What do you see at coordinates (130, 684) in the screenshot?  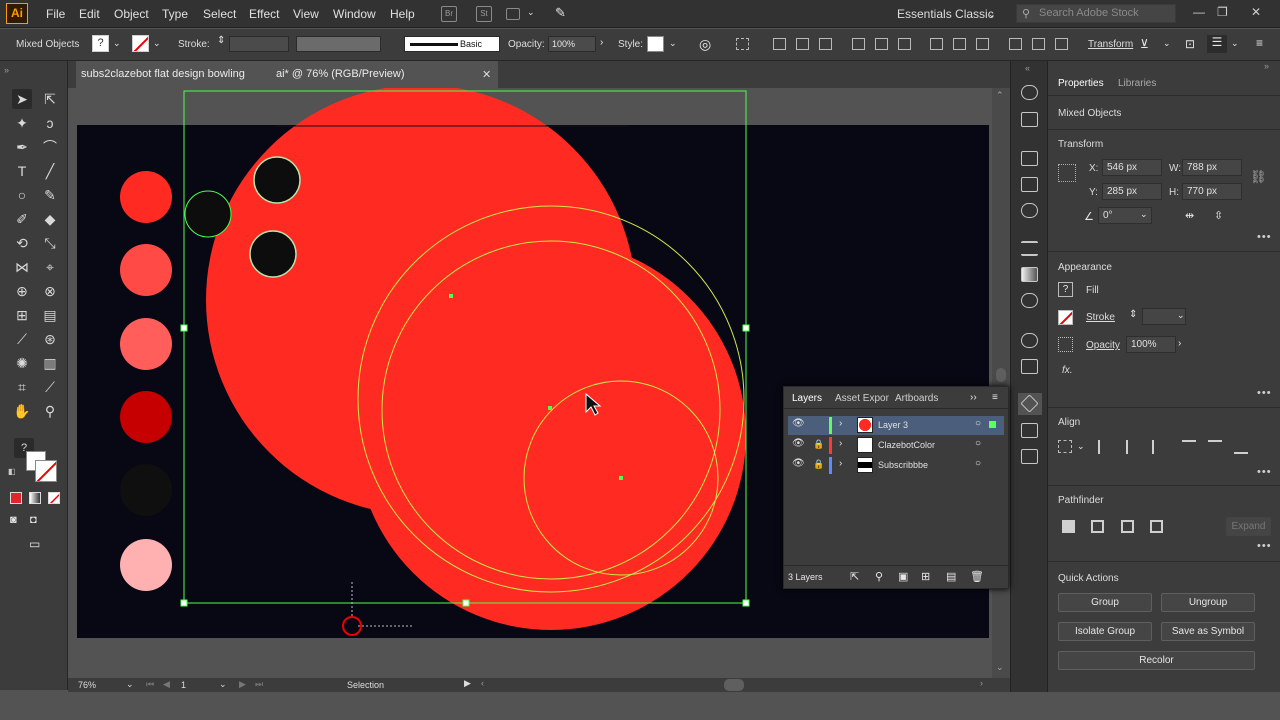 I see `zoom-dropdown-icon: ⌄` at bounding box center [130, 684].